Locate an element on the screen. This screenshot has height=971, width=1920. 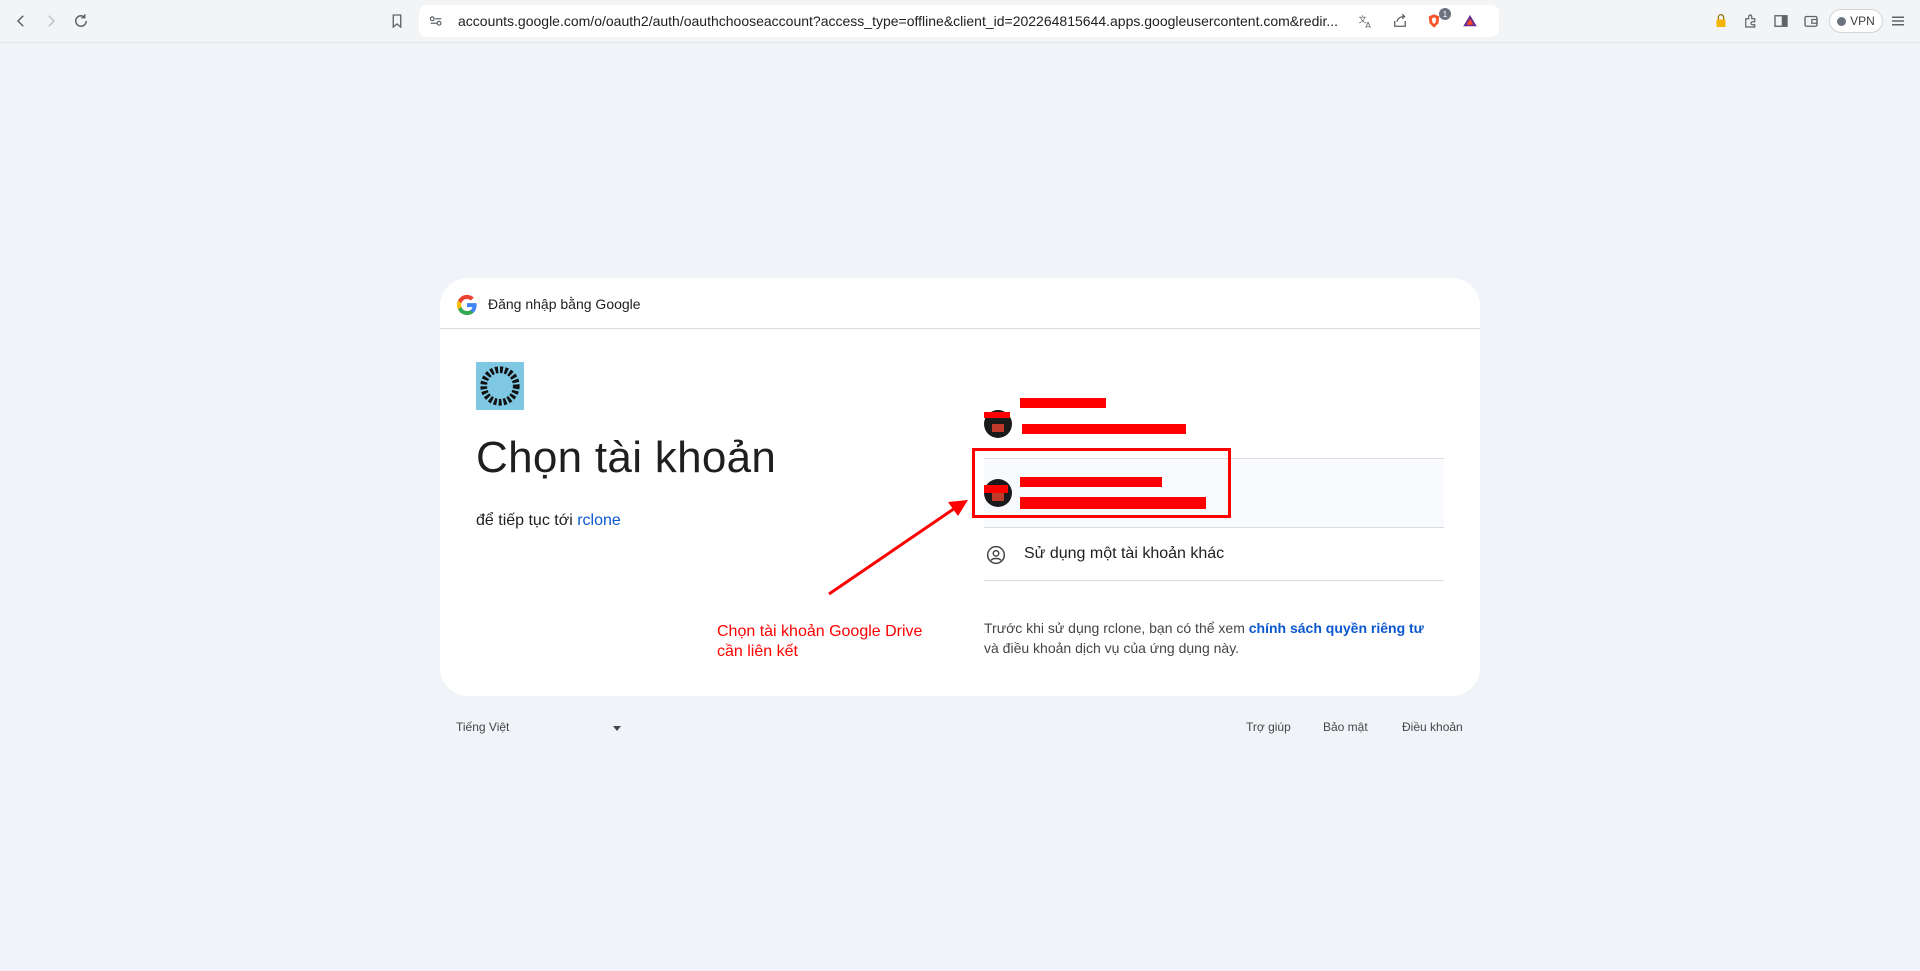
share-icon is located at coordinates (1400, 21).